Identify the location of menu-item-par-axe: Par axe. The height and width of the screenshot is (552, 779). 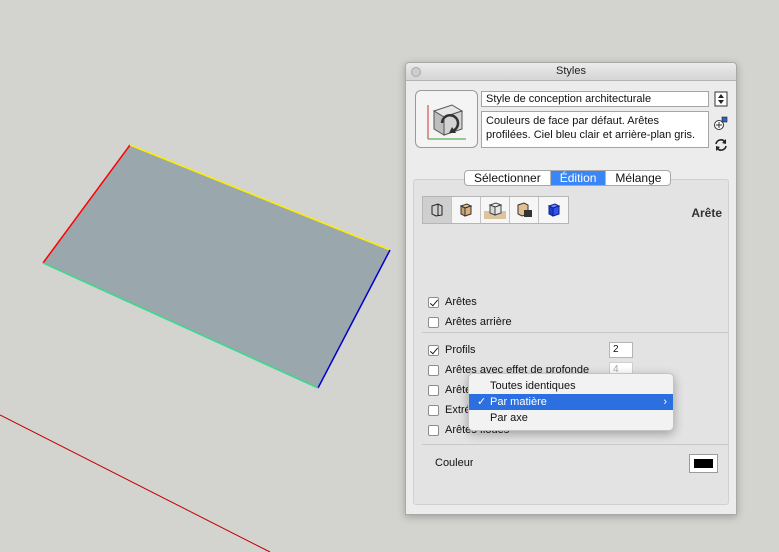
(571, 418).